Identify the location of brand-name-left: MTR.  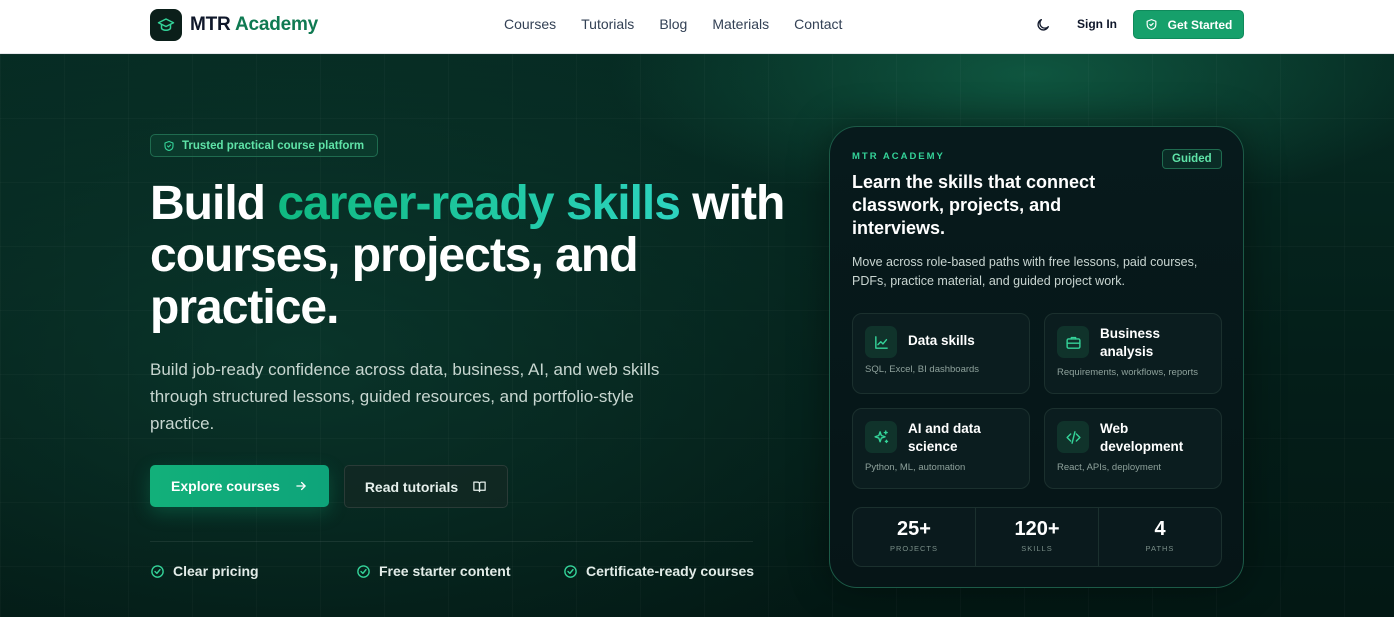
(210, 24).